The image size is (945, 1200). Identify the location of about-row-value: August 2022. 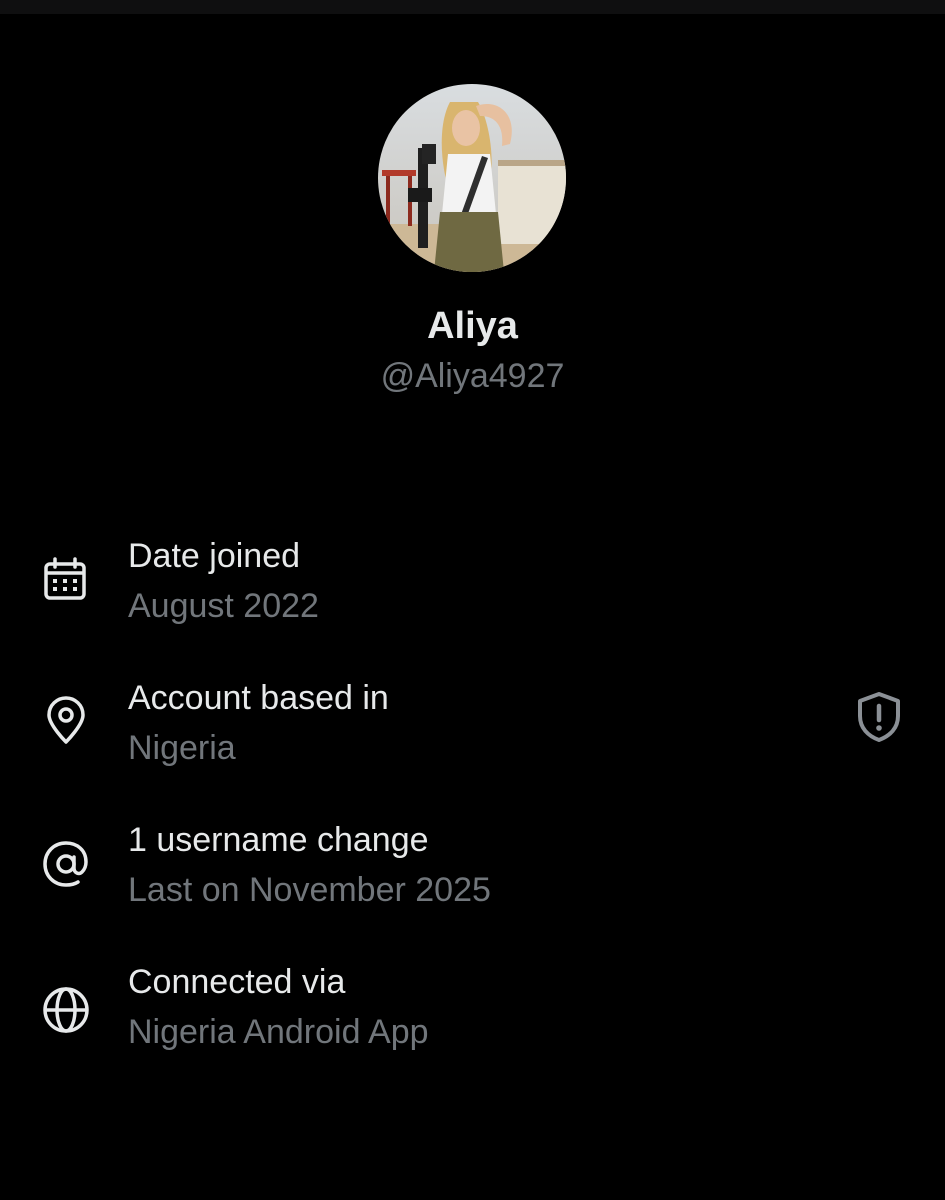
(223, 606).